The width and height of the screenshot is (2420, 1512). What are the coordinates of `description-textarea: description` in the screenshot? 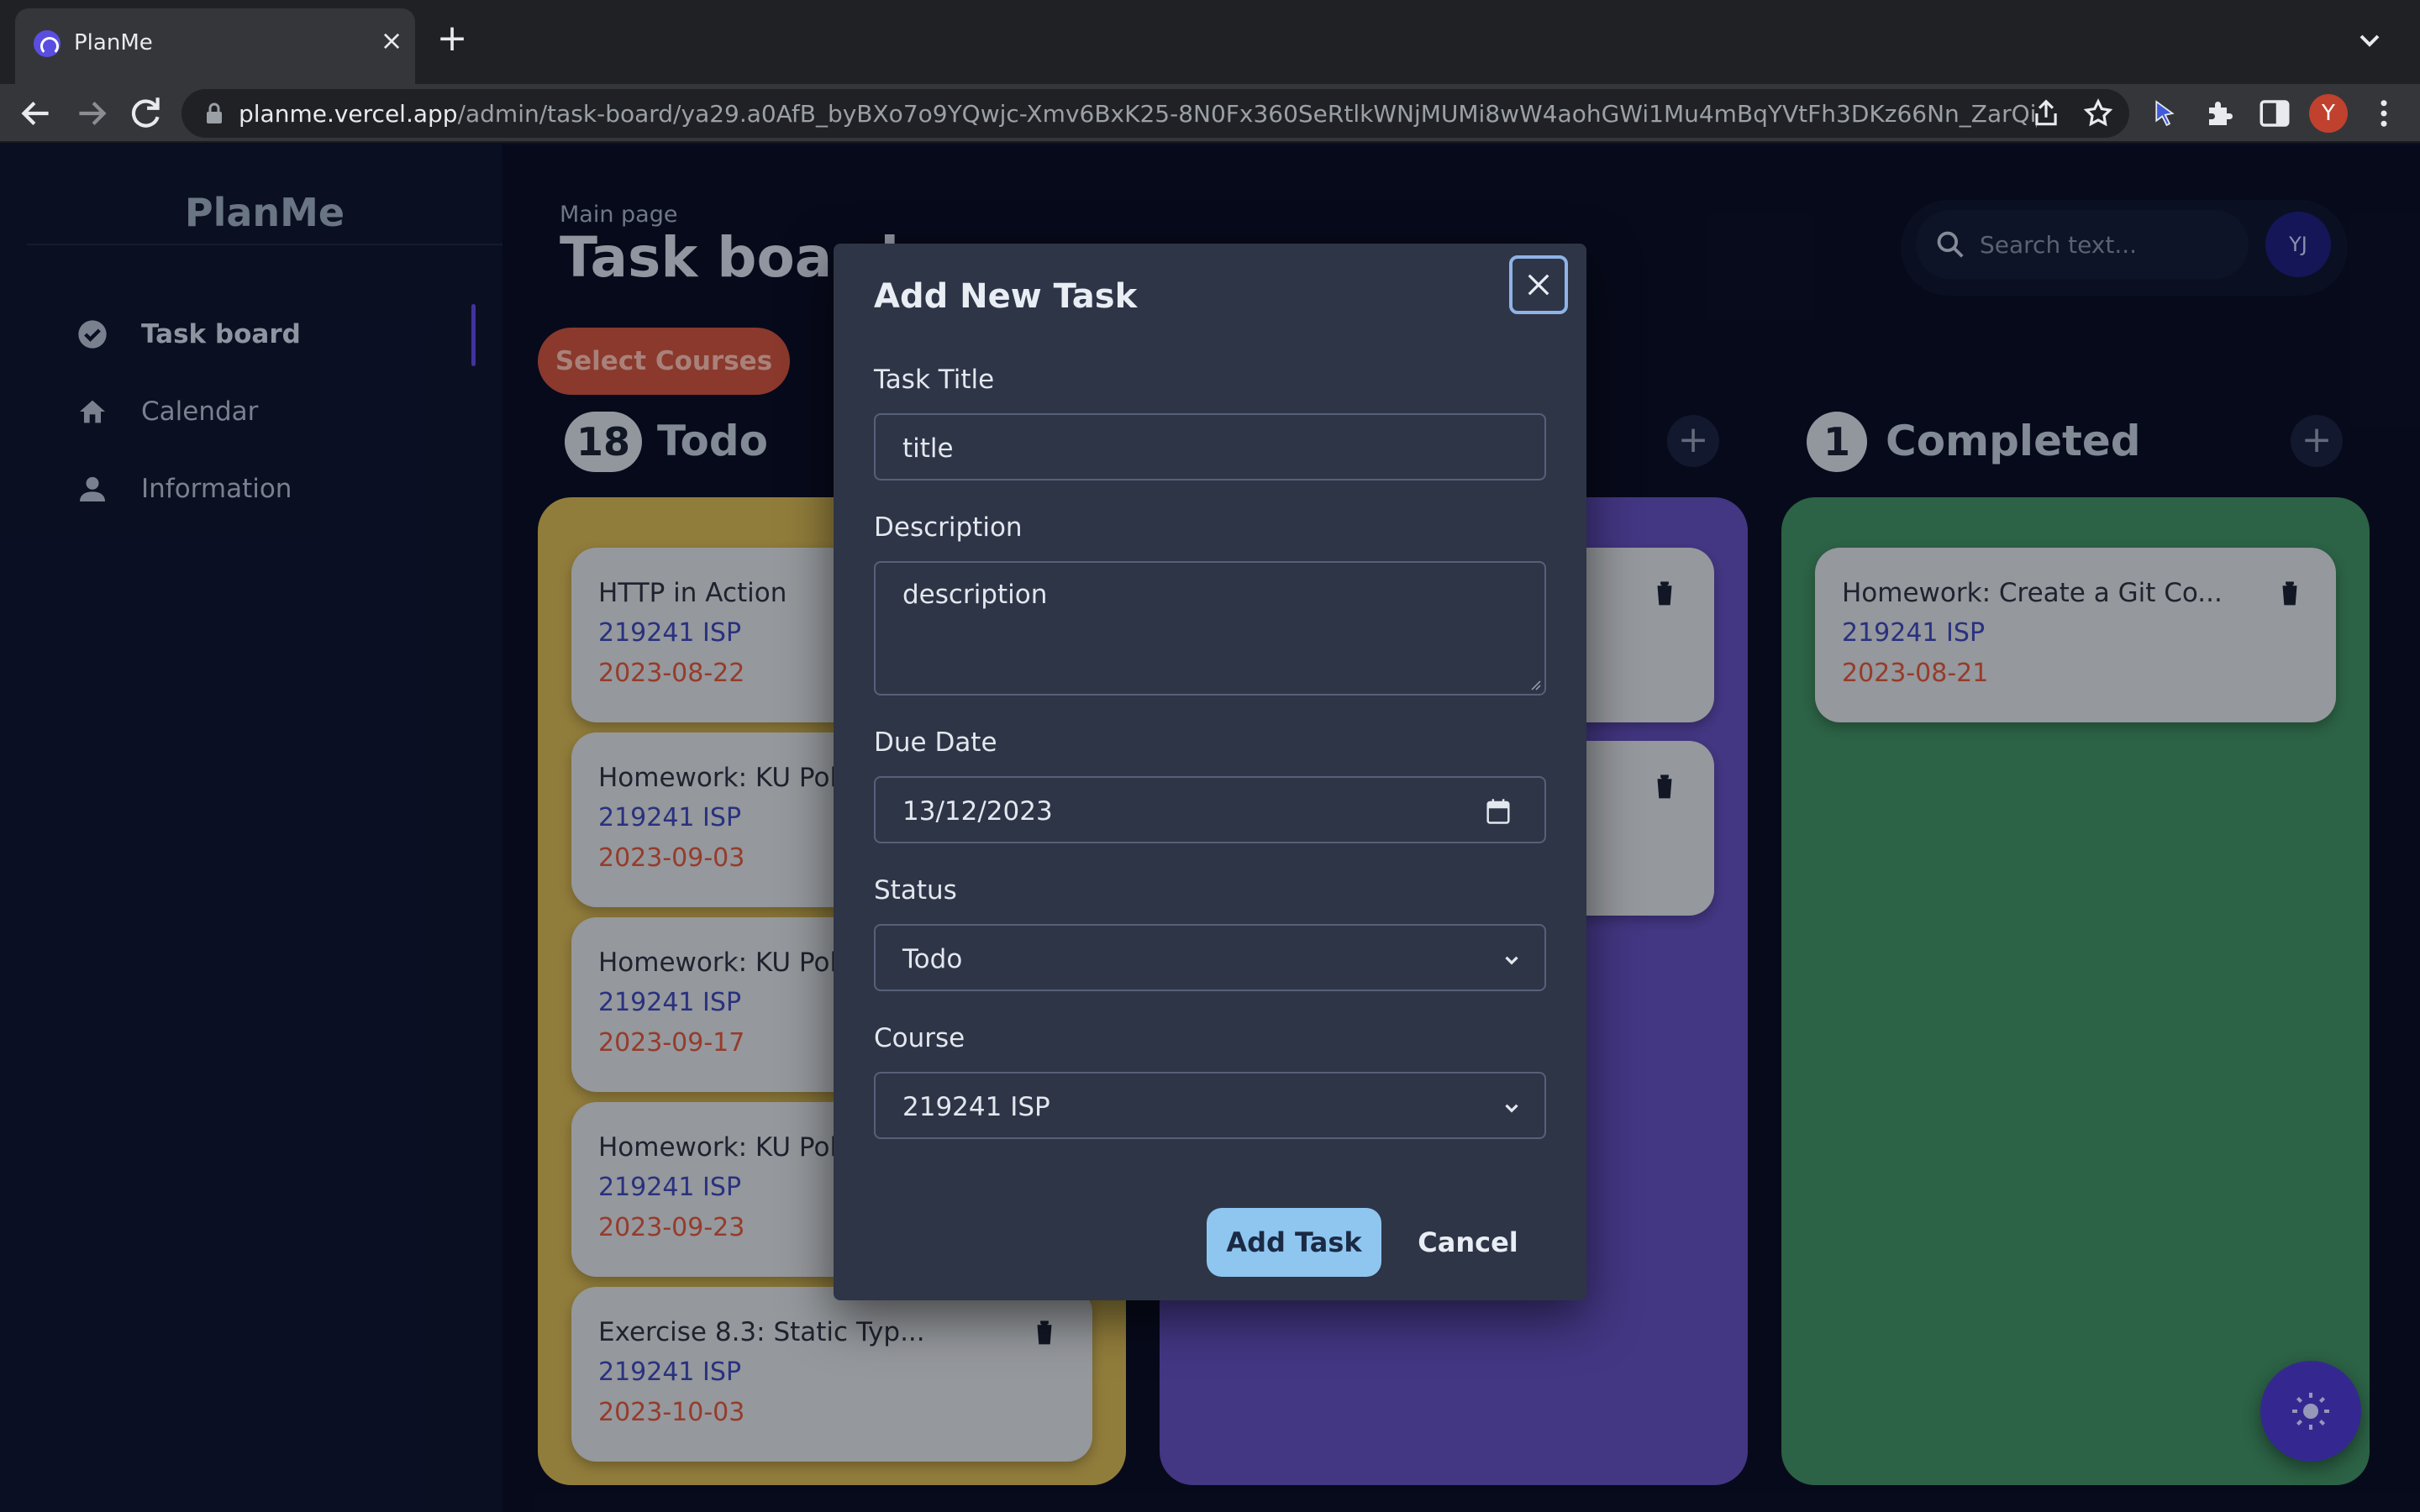 It's located at (1210, 628).